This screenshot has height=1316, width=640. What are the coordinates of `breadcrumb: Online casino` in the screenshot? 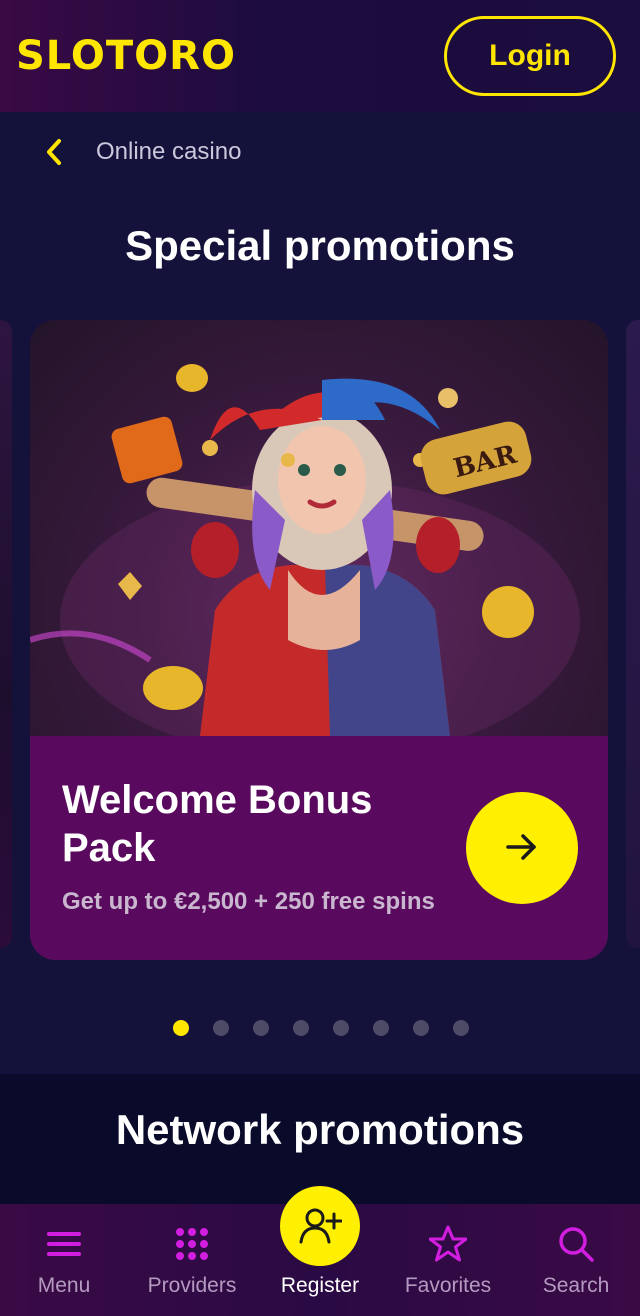 It's located at (142, 152).